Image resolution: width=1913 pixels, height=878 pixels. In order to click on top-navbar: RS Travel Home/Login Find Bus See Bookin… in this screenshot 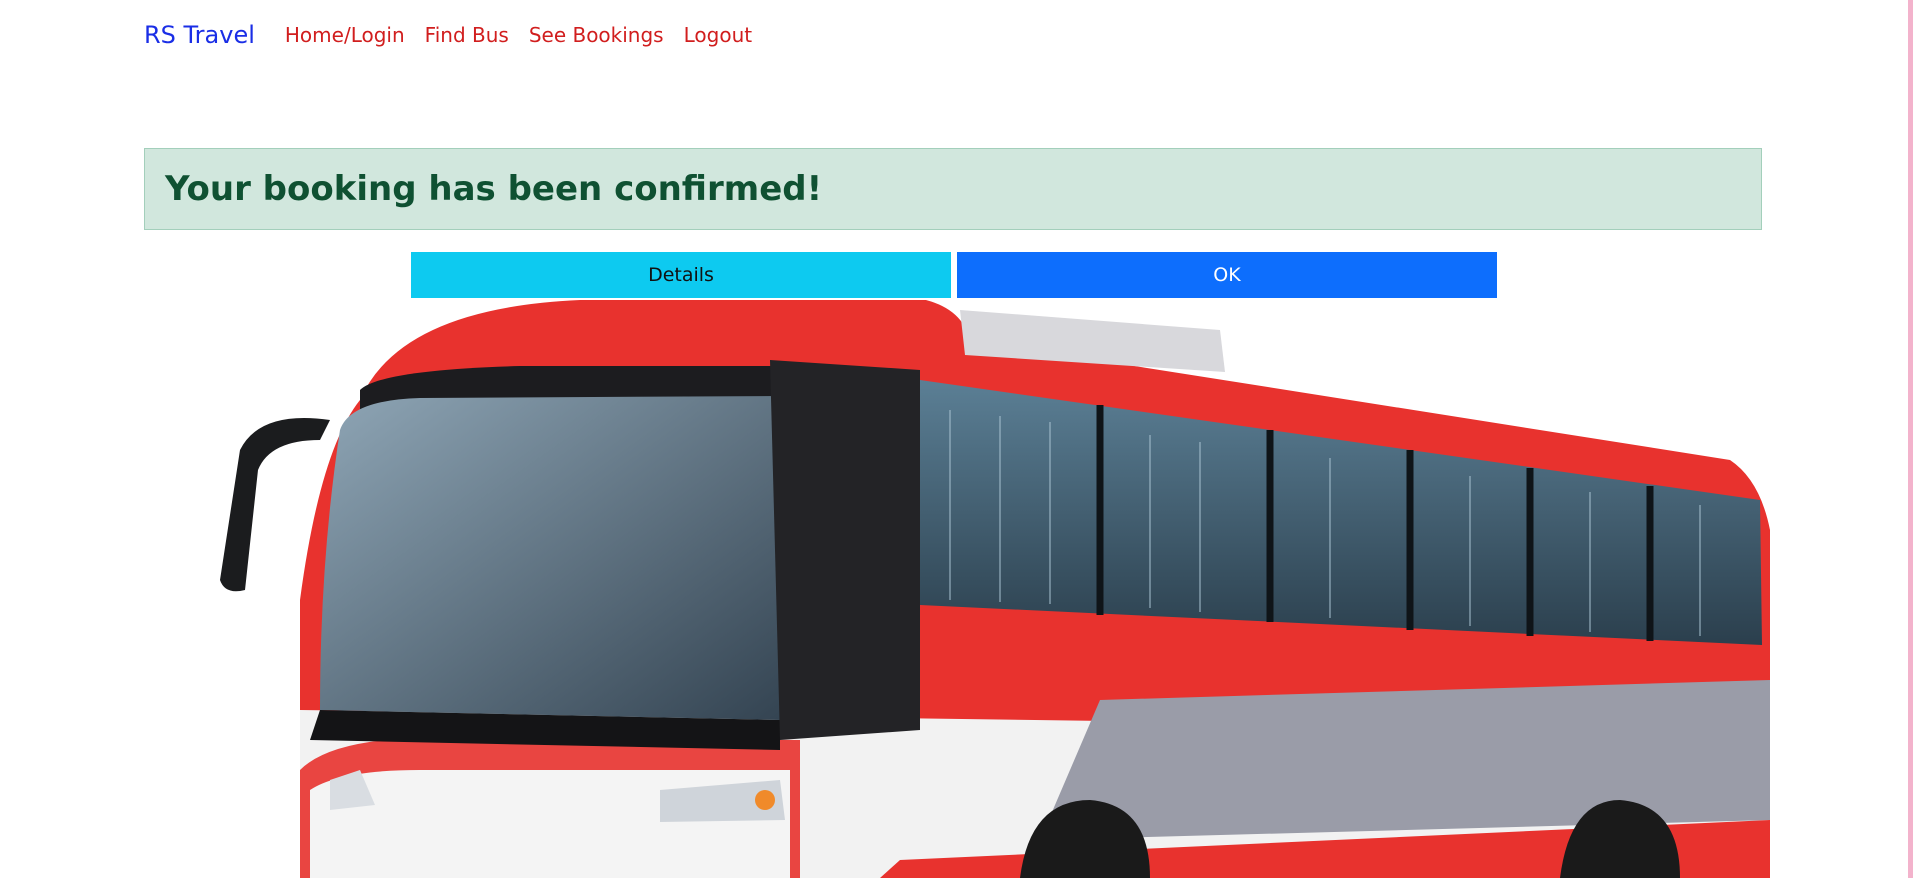, I will do `click(458, 35)`.